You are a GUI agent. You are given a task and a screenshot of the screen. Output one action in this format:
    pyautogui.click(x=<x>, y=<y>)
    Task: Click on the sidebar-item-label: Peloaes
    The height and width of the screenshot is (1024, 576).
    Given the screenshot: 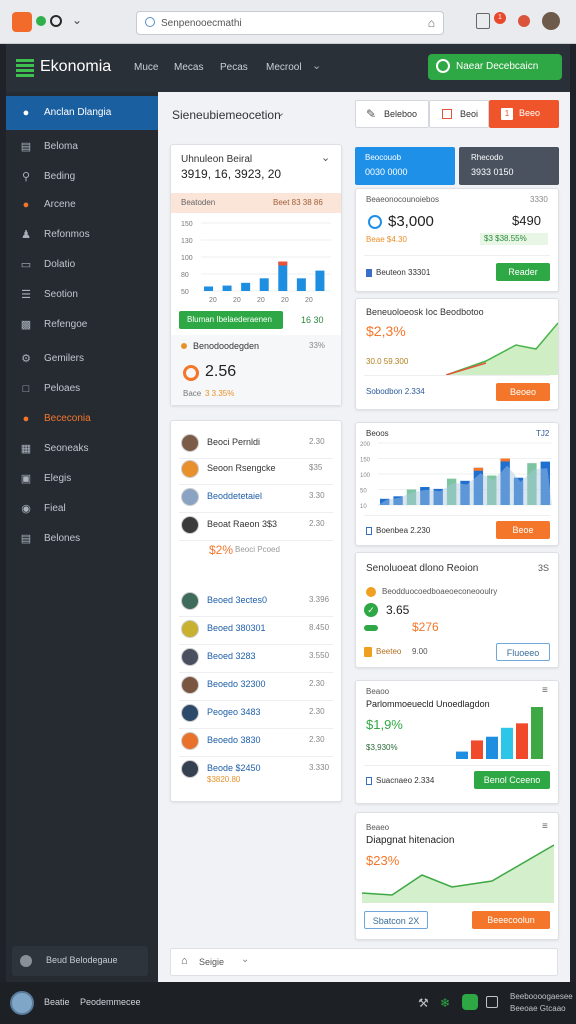 What is the action you would take?
    pyautogui.click(x=62, y=388)
    